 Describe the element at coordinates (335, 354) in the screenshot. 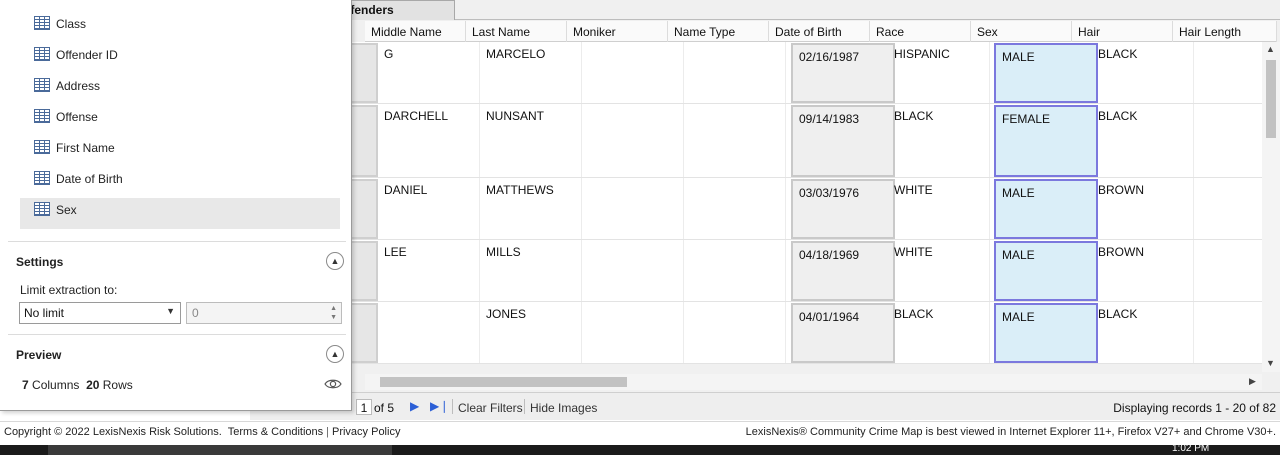

I see `collapse-preview-icon: ▲` at that location.